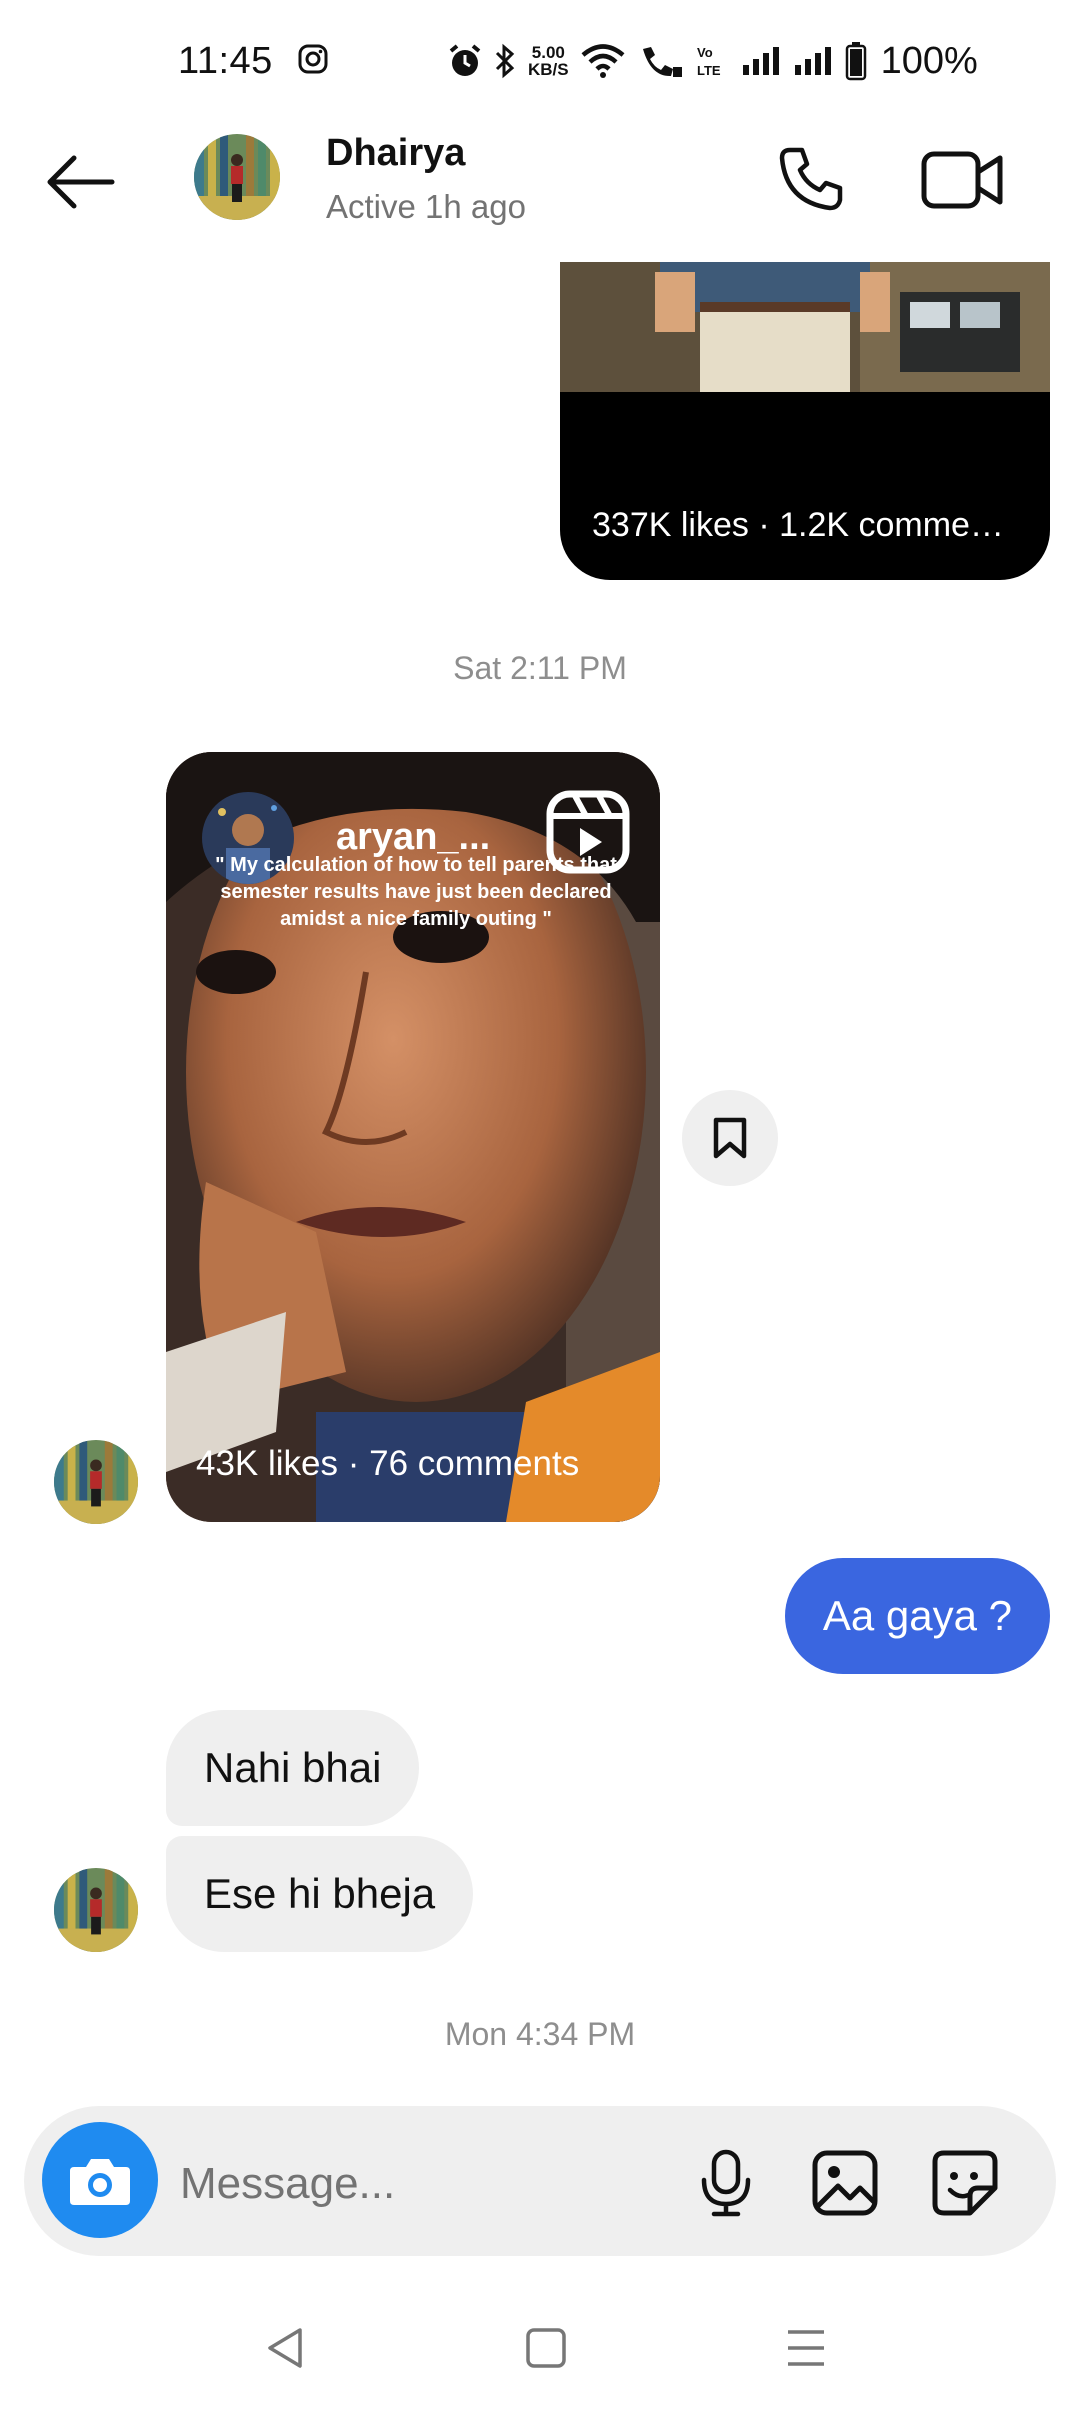 This screenshot has width=1080, height=2412. What do you see at coordinates (293, 1768) in the screenshot?
I see `received-message-bubble: Nahi bhai` at bounding box center [293, 1768].